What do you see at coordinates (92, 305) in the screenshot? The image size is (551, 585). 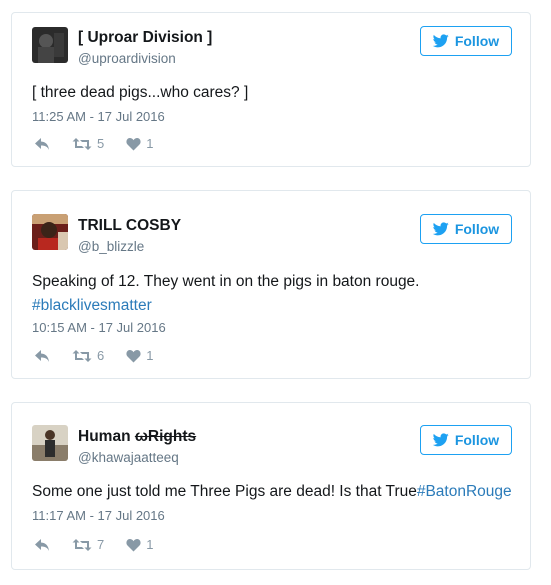 I see `hashtag-link: #blacklivesmatter` at bounding box center [92, 305].